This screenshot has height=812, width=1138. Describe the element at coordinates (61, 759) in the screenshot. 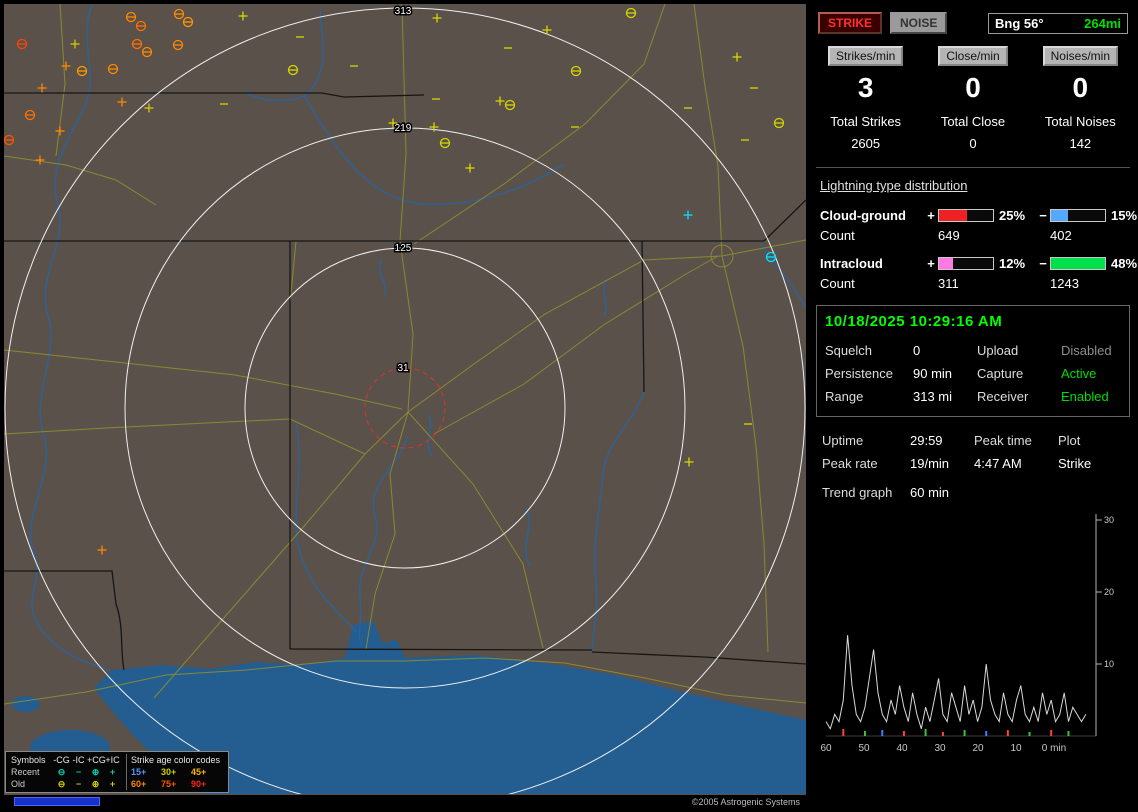

I see `legend-type-header: -CG` at that location.